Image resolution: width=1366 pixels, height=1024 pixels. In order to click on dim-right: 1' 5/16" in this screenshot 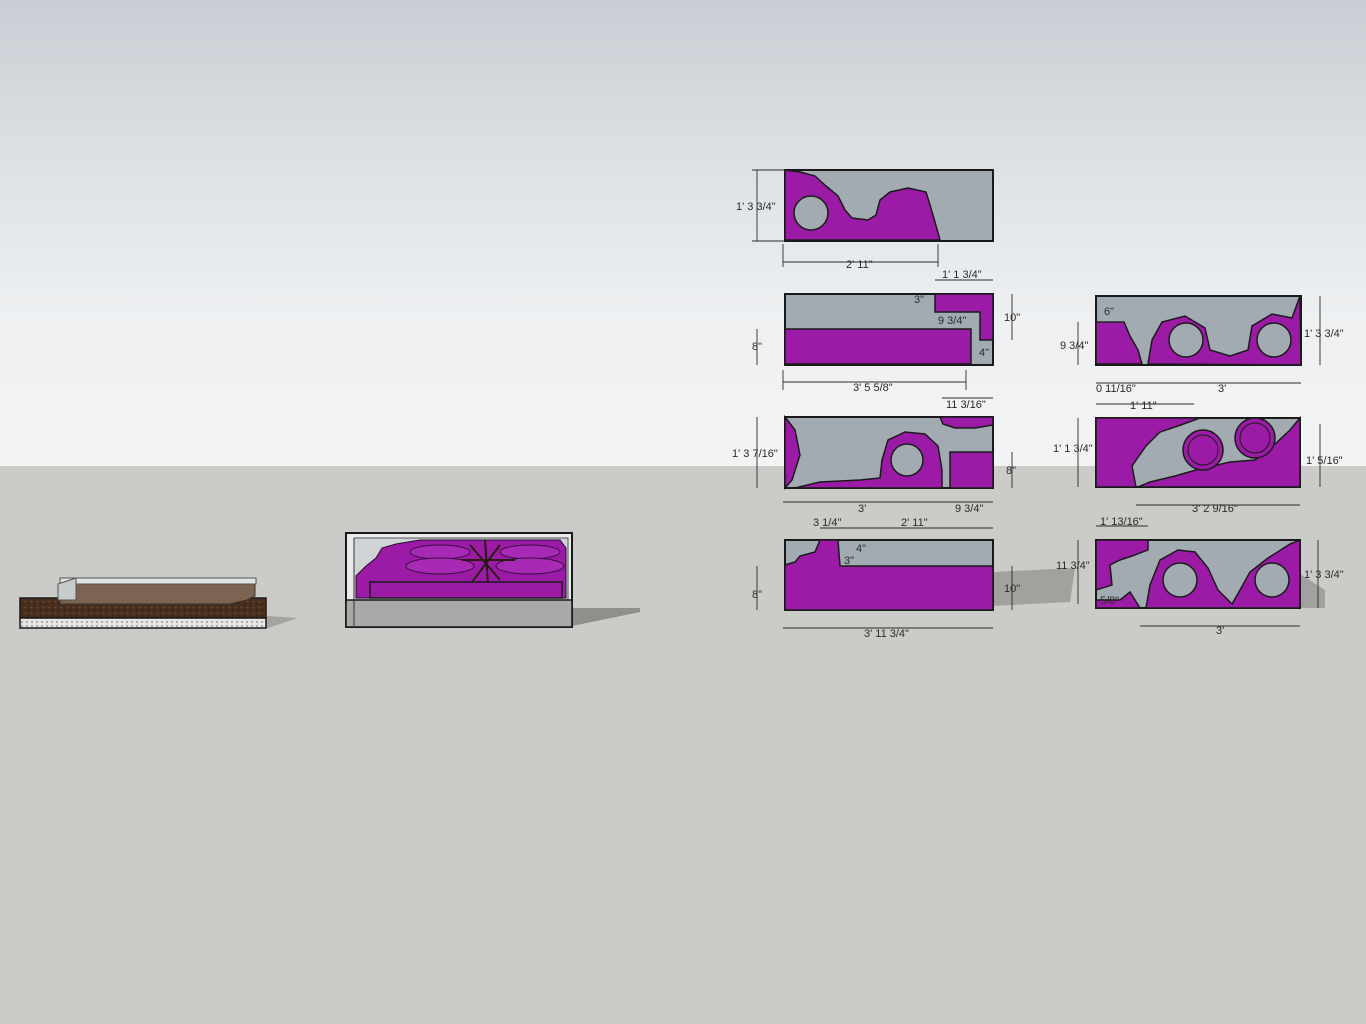, I will do `click(1324, 461)`.